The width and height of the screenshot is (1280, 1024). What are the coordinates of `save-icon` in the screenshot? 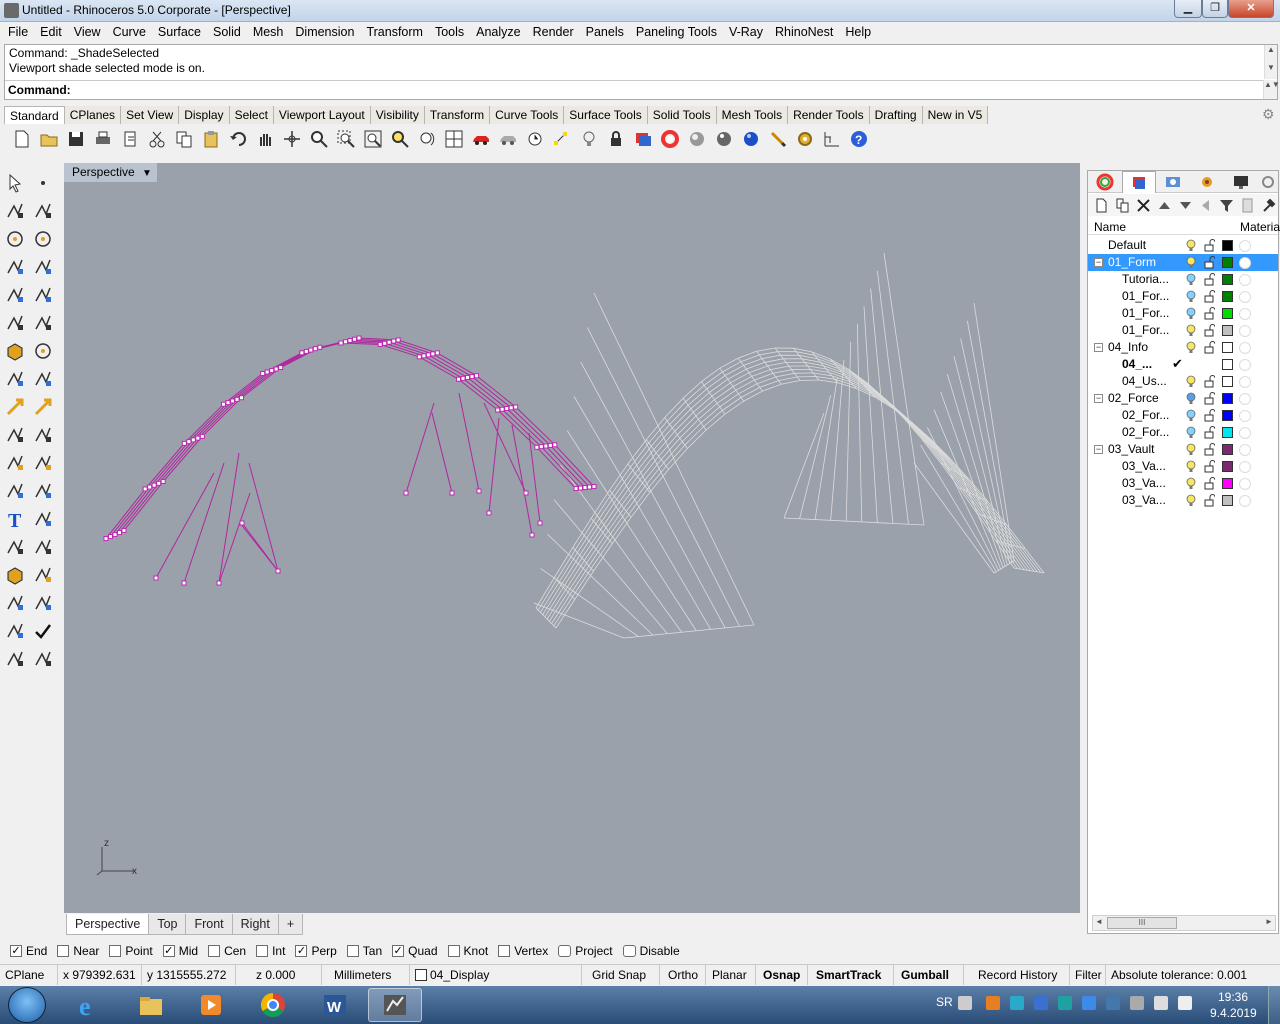 It's located at (76, 139).